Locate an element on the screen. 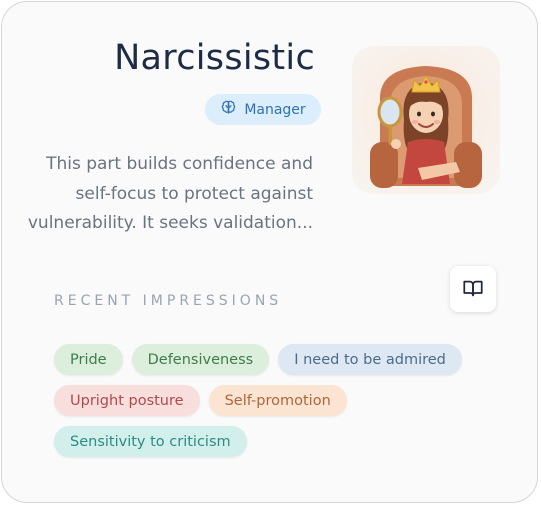 The image size is (541, 506). impression-tag: Pride is located at coordinates (88, 359).